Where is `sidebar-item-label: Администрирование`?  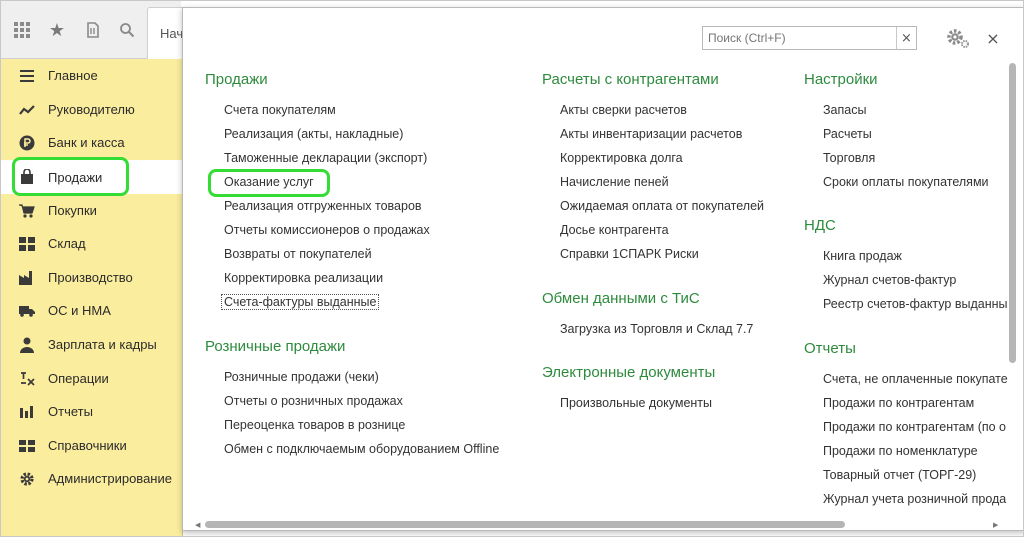 sidebar-item-label: Администрирование is located at coordinates (110, 478).